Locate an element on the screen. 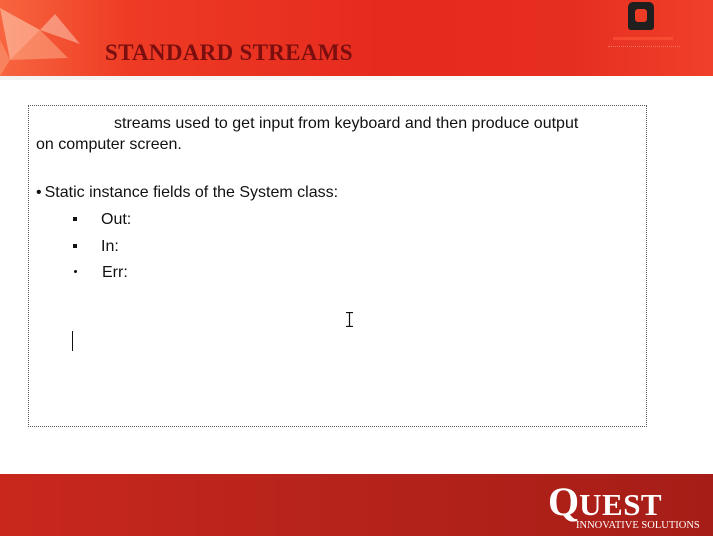  text-cursor-icon is located at coordinates (349, 319).